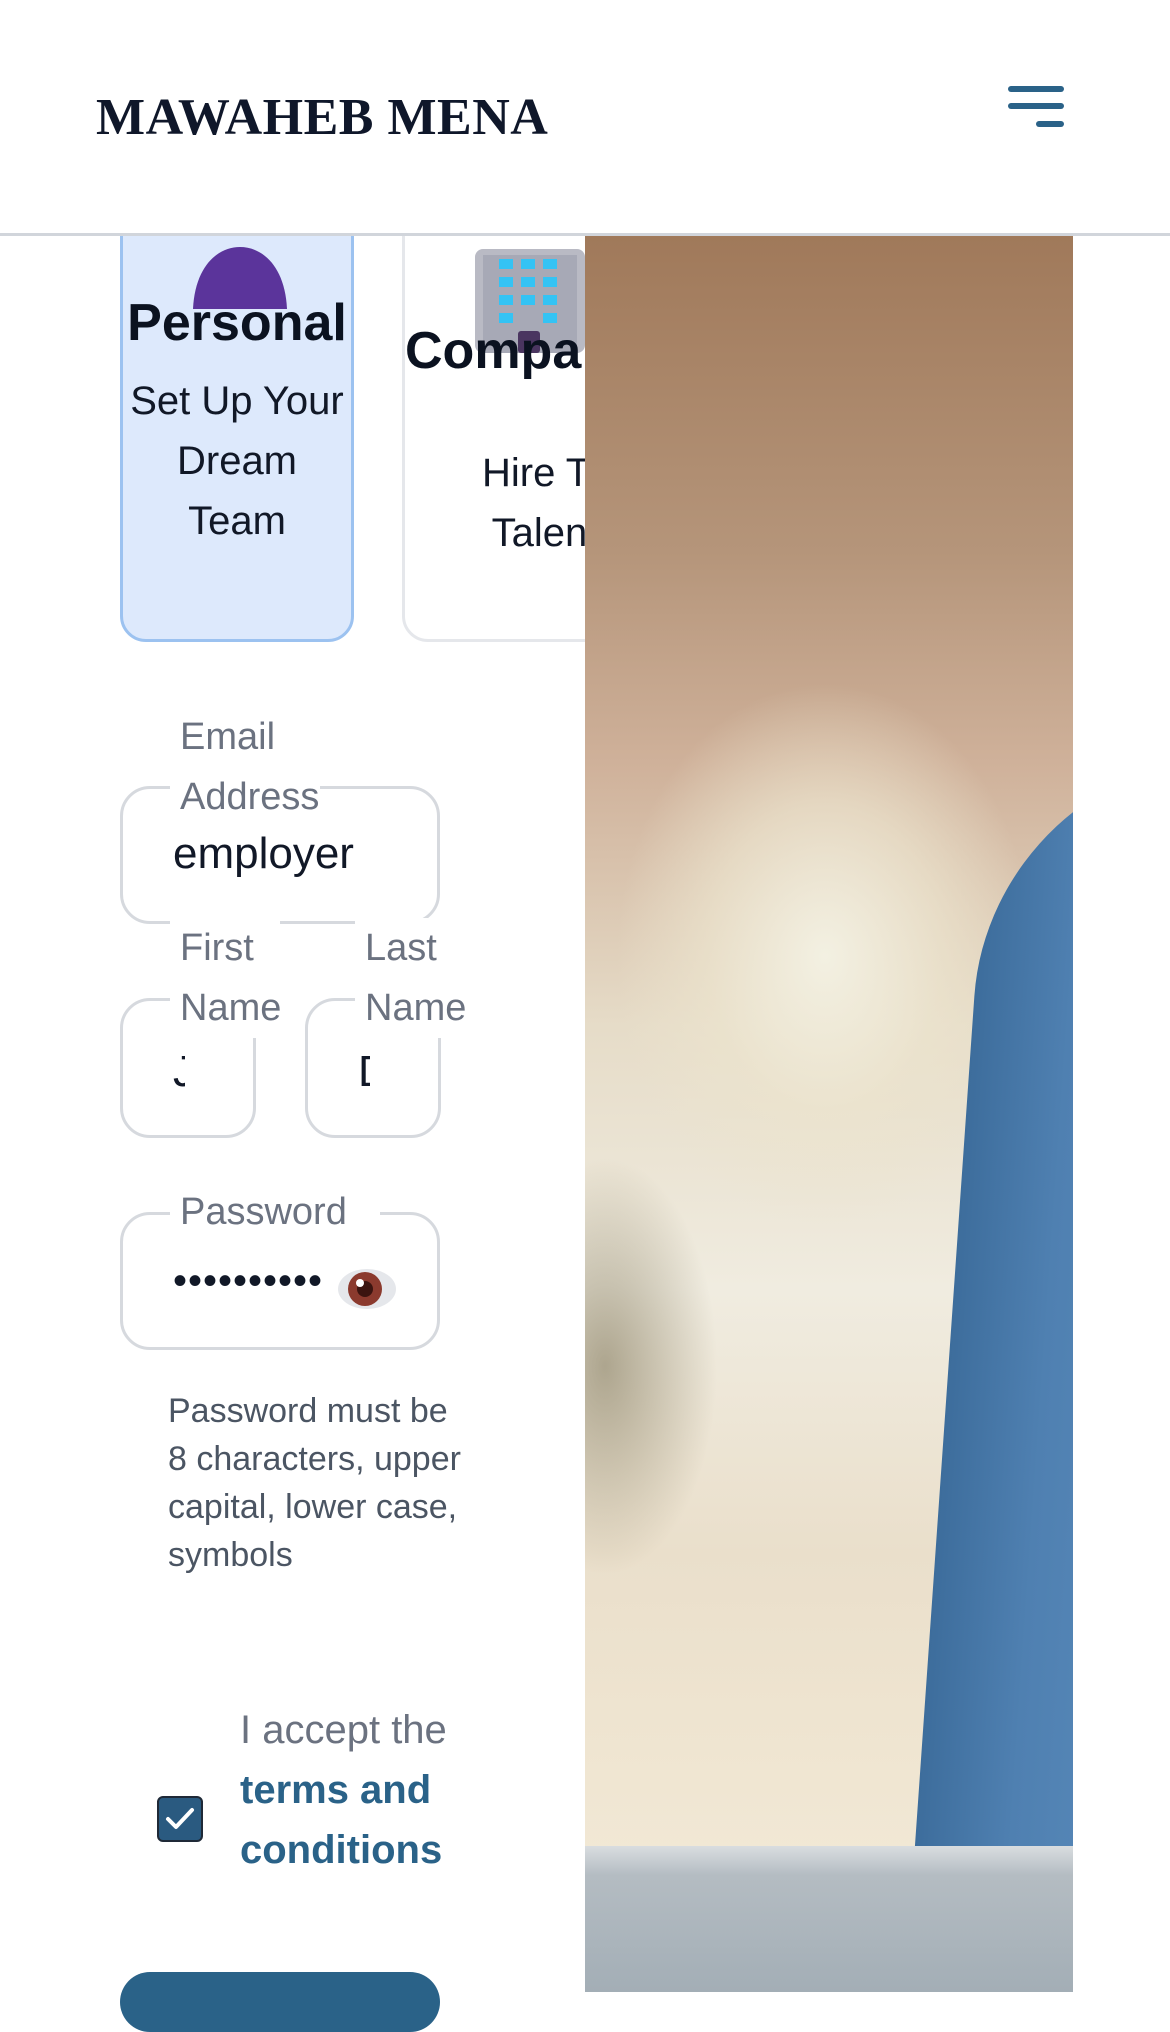 This screenshot has width=1170, height=2032. What do you see at coordinates (343, 1730) in the screenshot?
I see `terms-prefix: I accept the` at bounding box center [343, 1730].